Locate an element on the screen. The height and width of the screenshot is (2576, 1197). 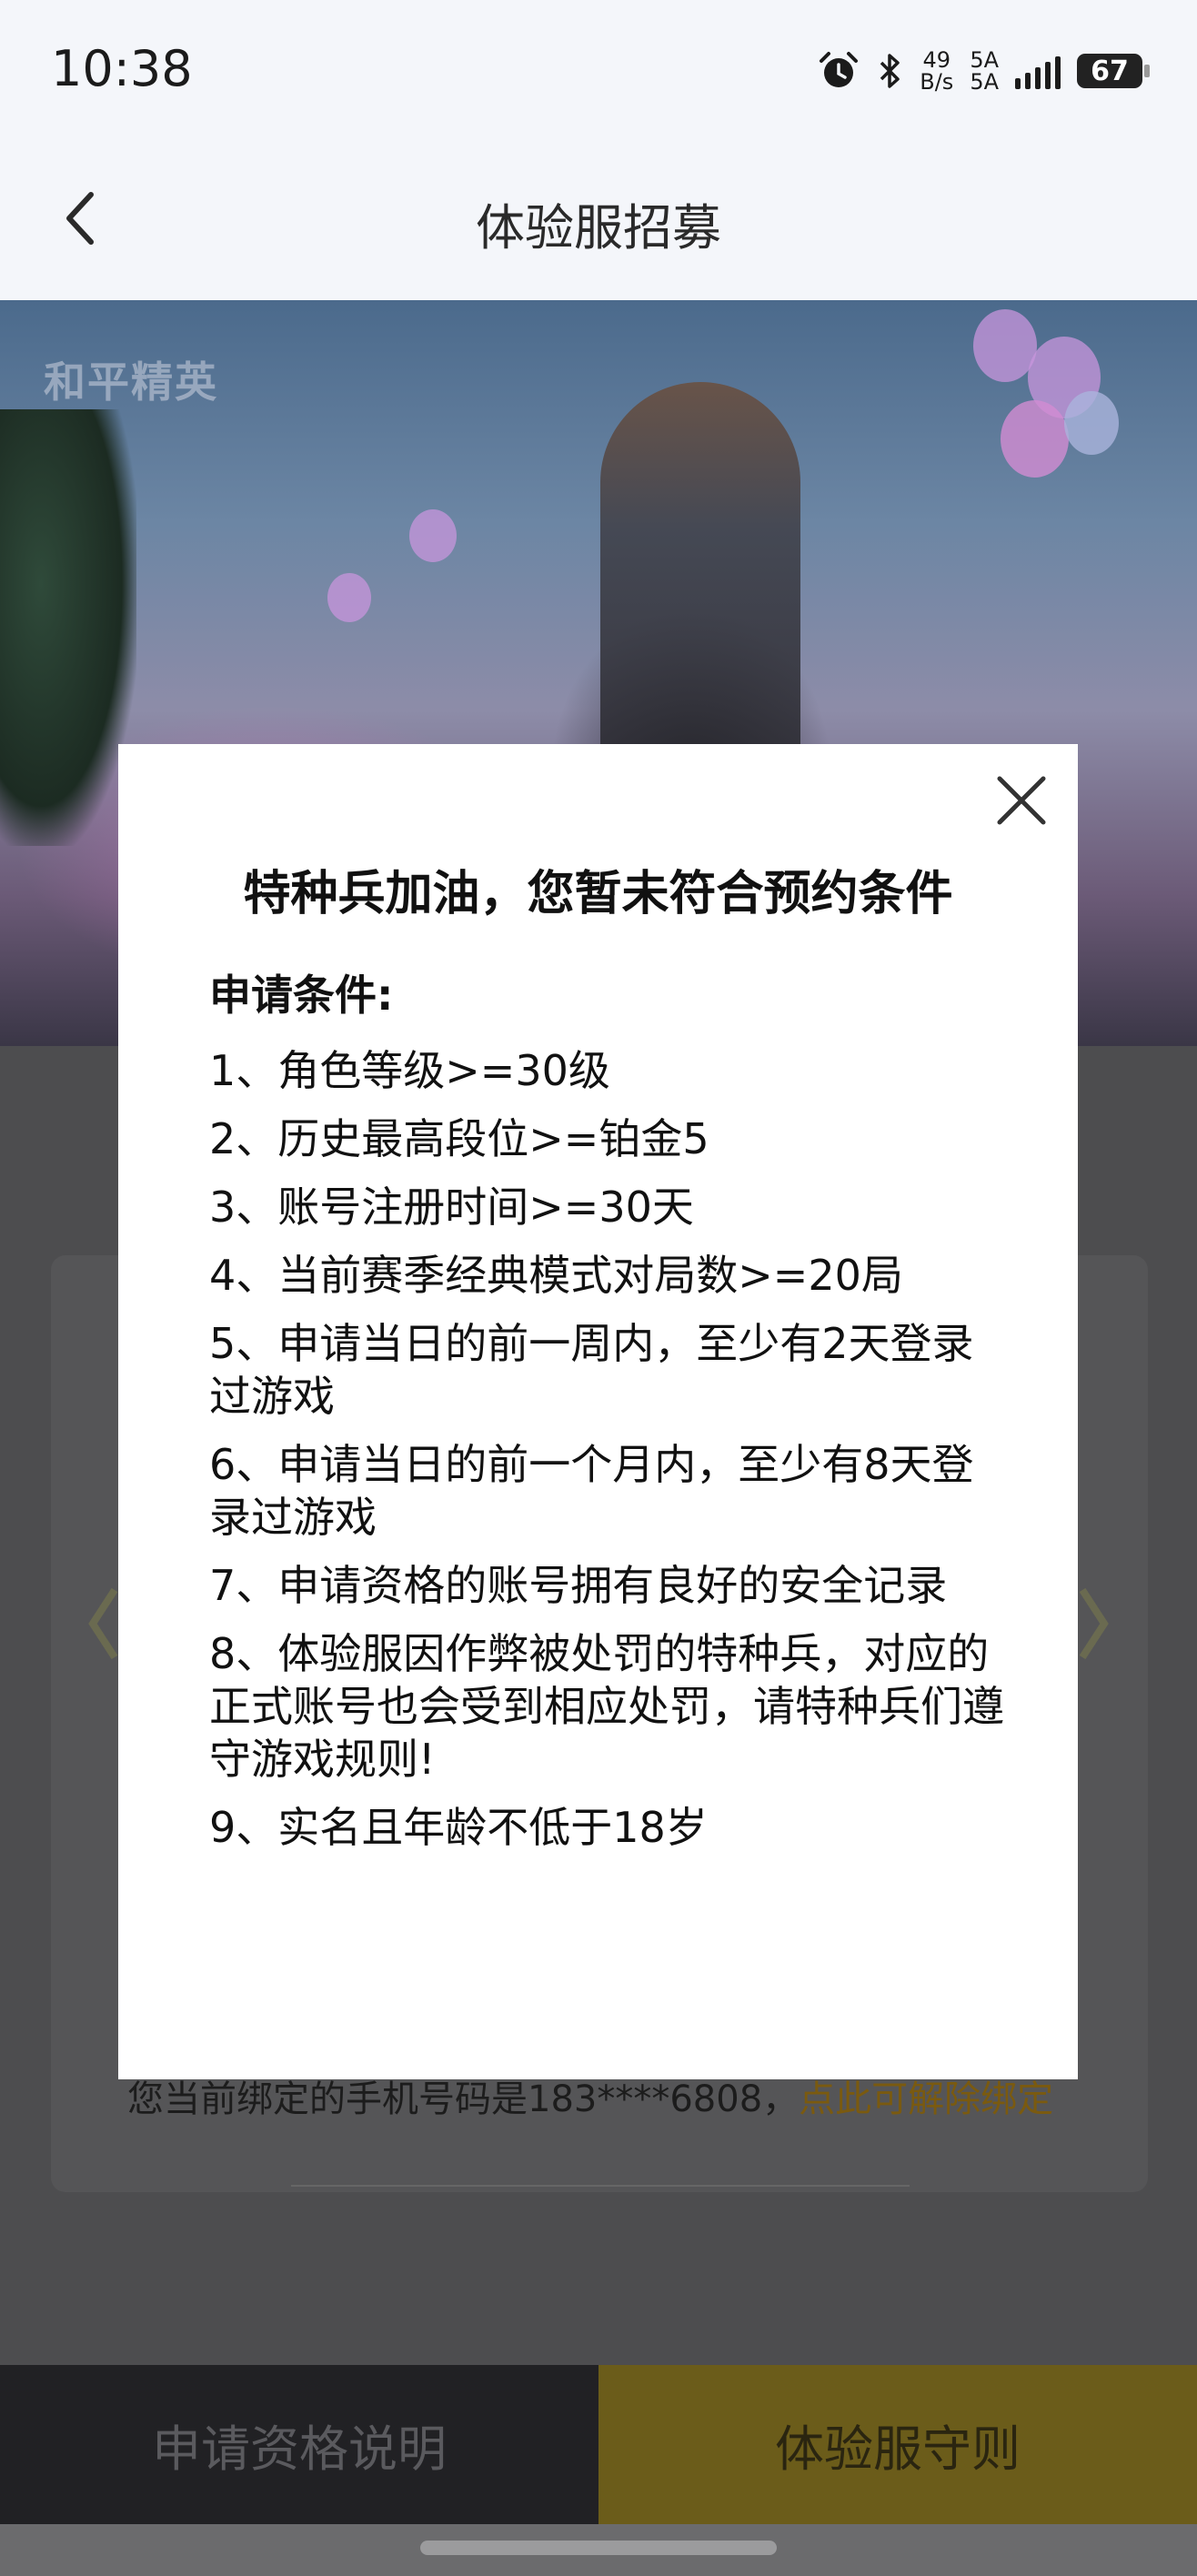
battery-icon: 67 is located at coordinates (1113, 71).